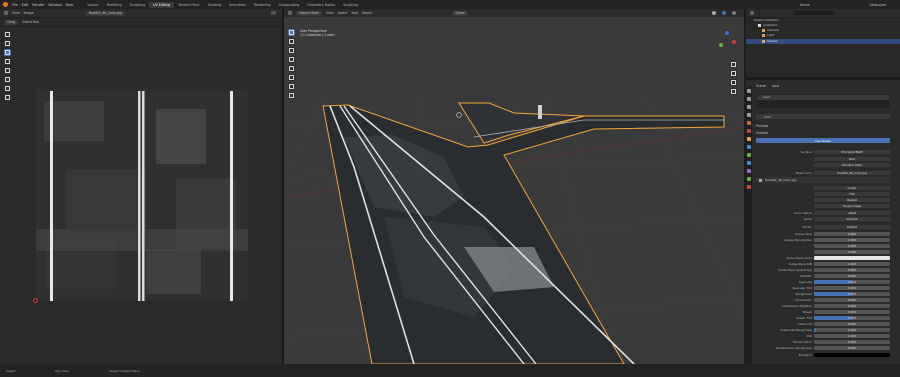  What do you see at coordinates (748, 107) in the screenshot?
I see `tab-output-icon` at bounding box center [748, 107].